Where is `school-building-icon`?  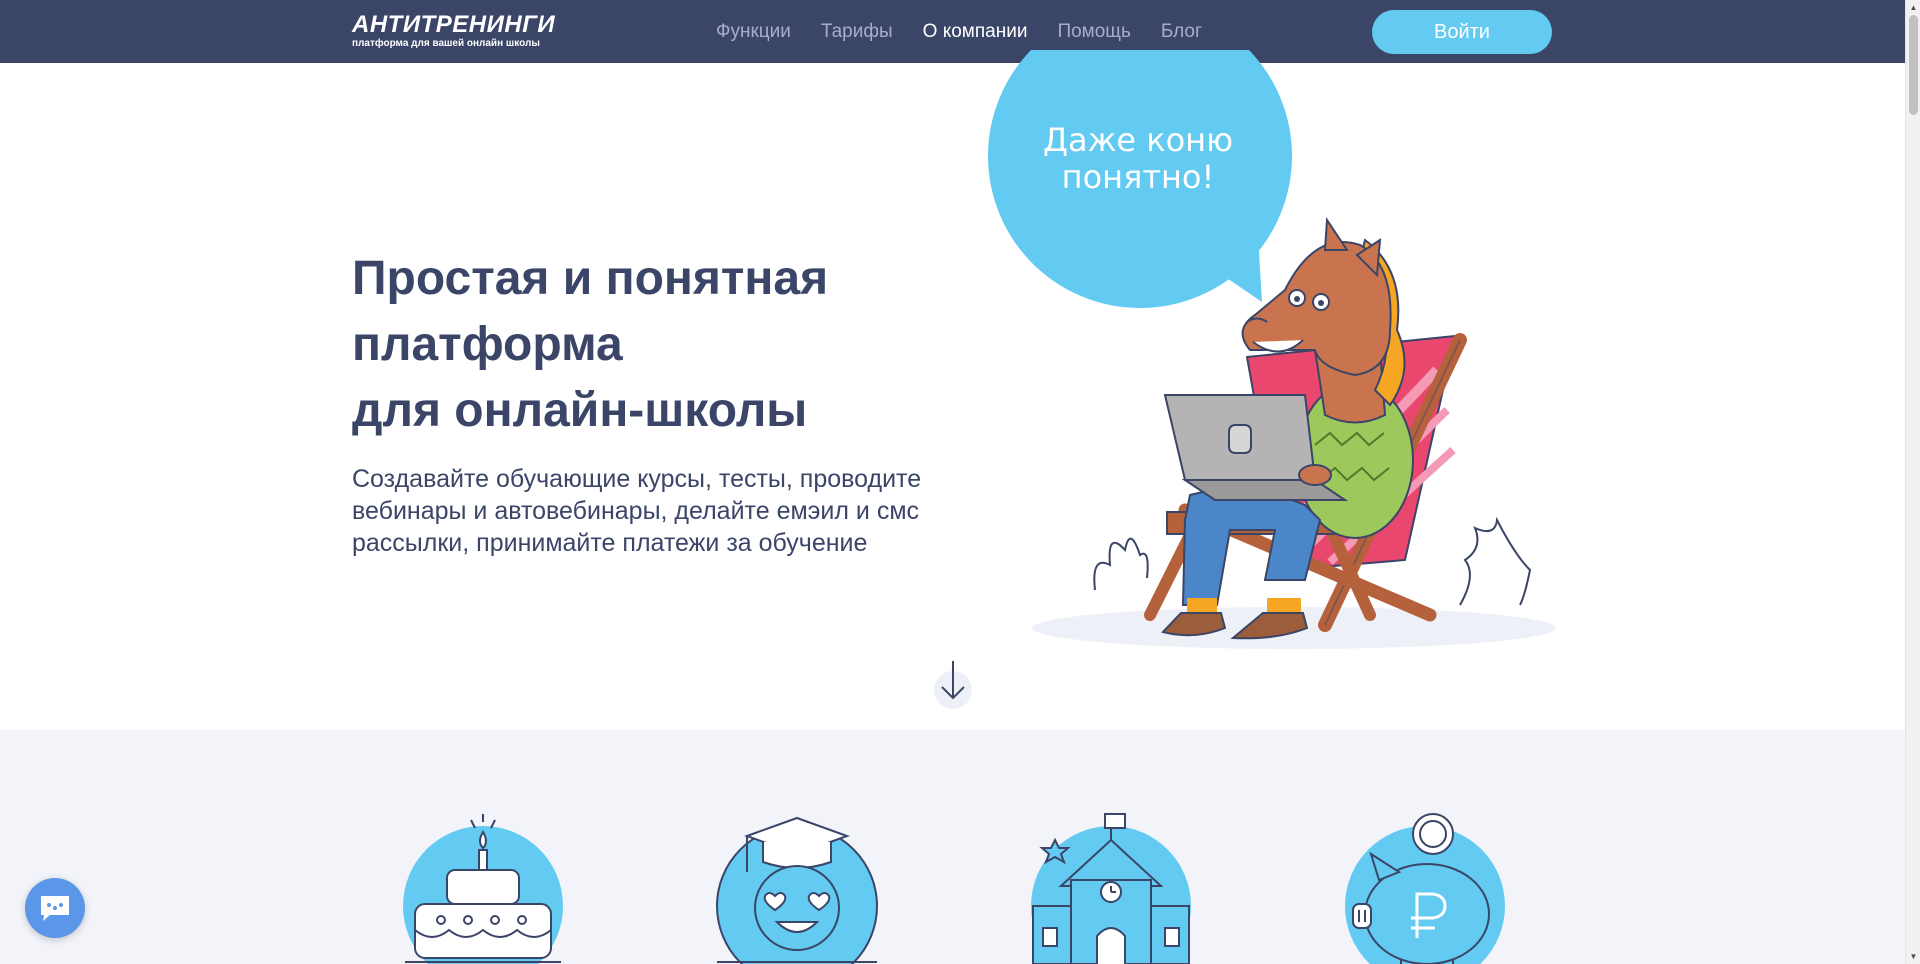 school-building-icon is located at coordinates (1111, 888).